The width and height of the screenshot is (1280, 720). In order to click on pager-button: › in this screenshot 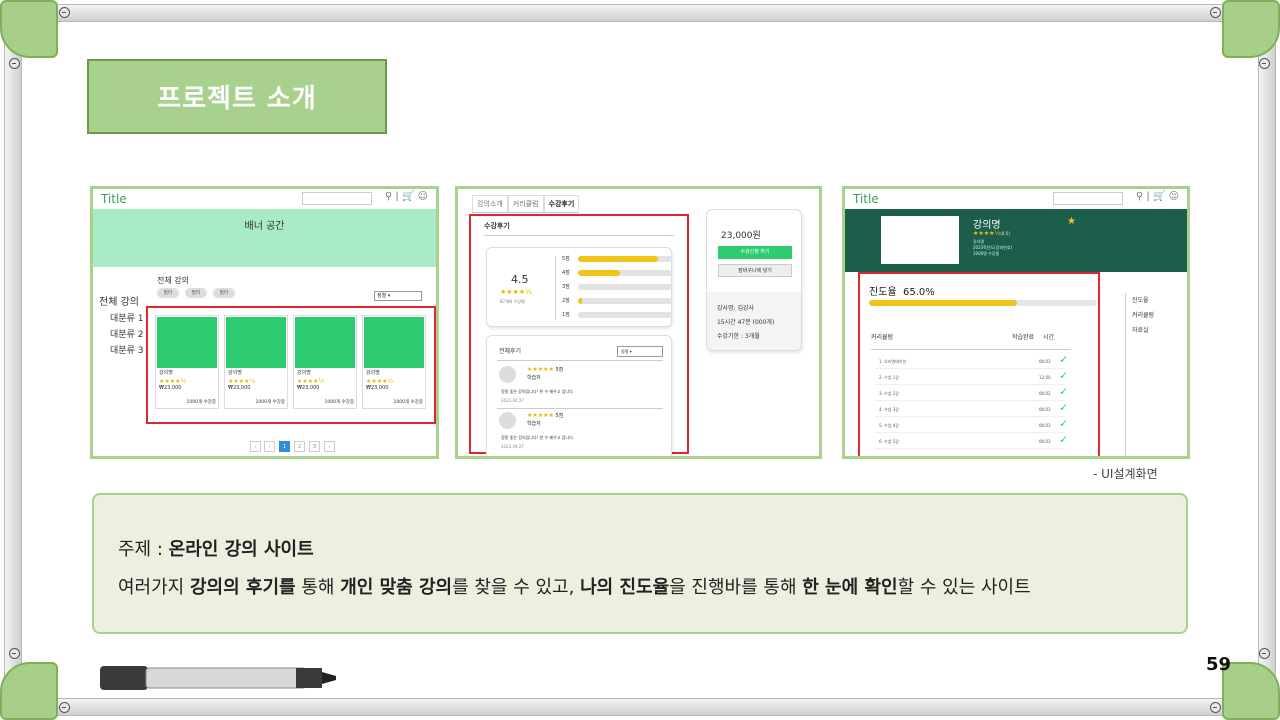, I will do `click(329, 446)`.